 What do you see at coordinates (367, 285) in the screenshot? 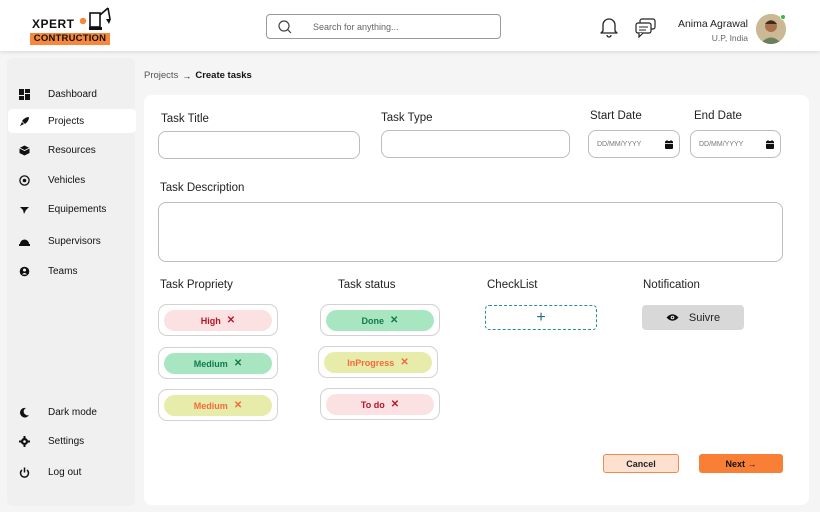
I see `task-status-label: Task status` at bounding box center [367, 285].